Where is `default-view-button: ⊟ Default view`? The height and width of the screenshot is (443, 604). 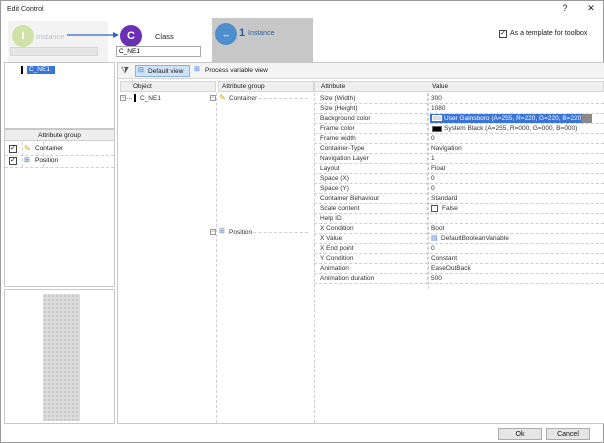
default-view-button: ⊟ Default view is located at coordinates (162, 71).